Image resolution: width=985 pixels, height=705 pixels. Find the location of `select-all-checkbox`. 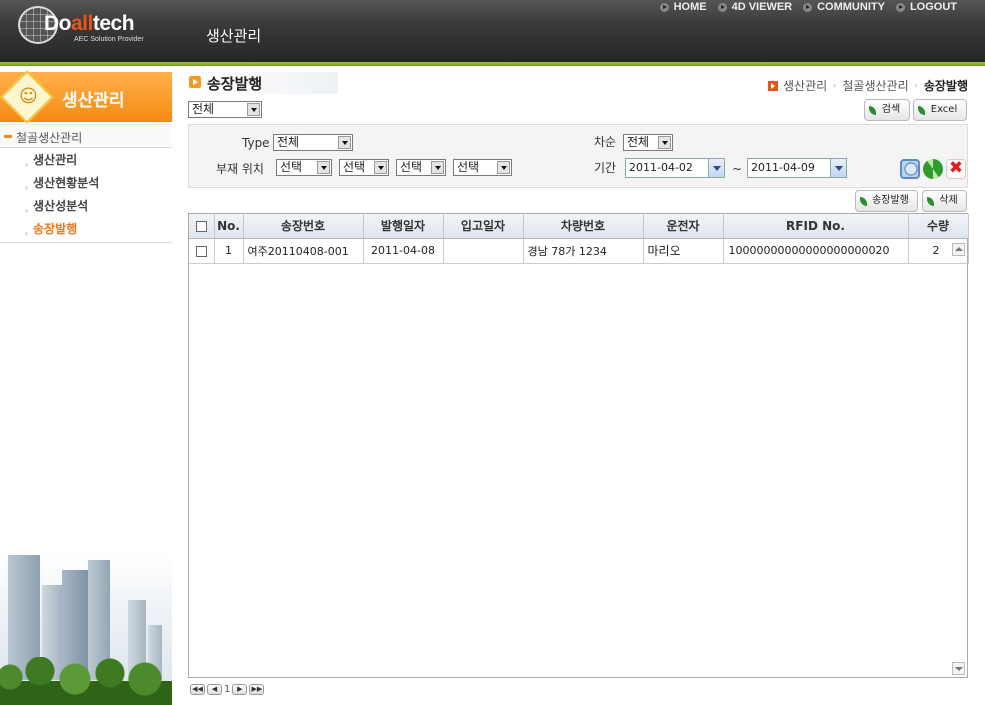

select-all-checkbox is located at coordinates (201, 226).